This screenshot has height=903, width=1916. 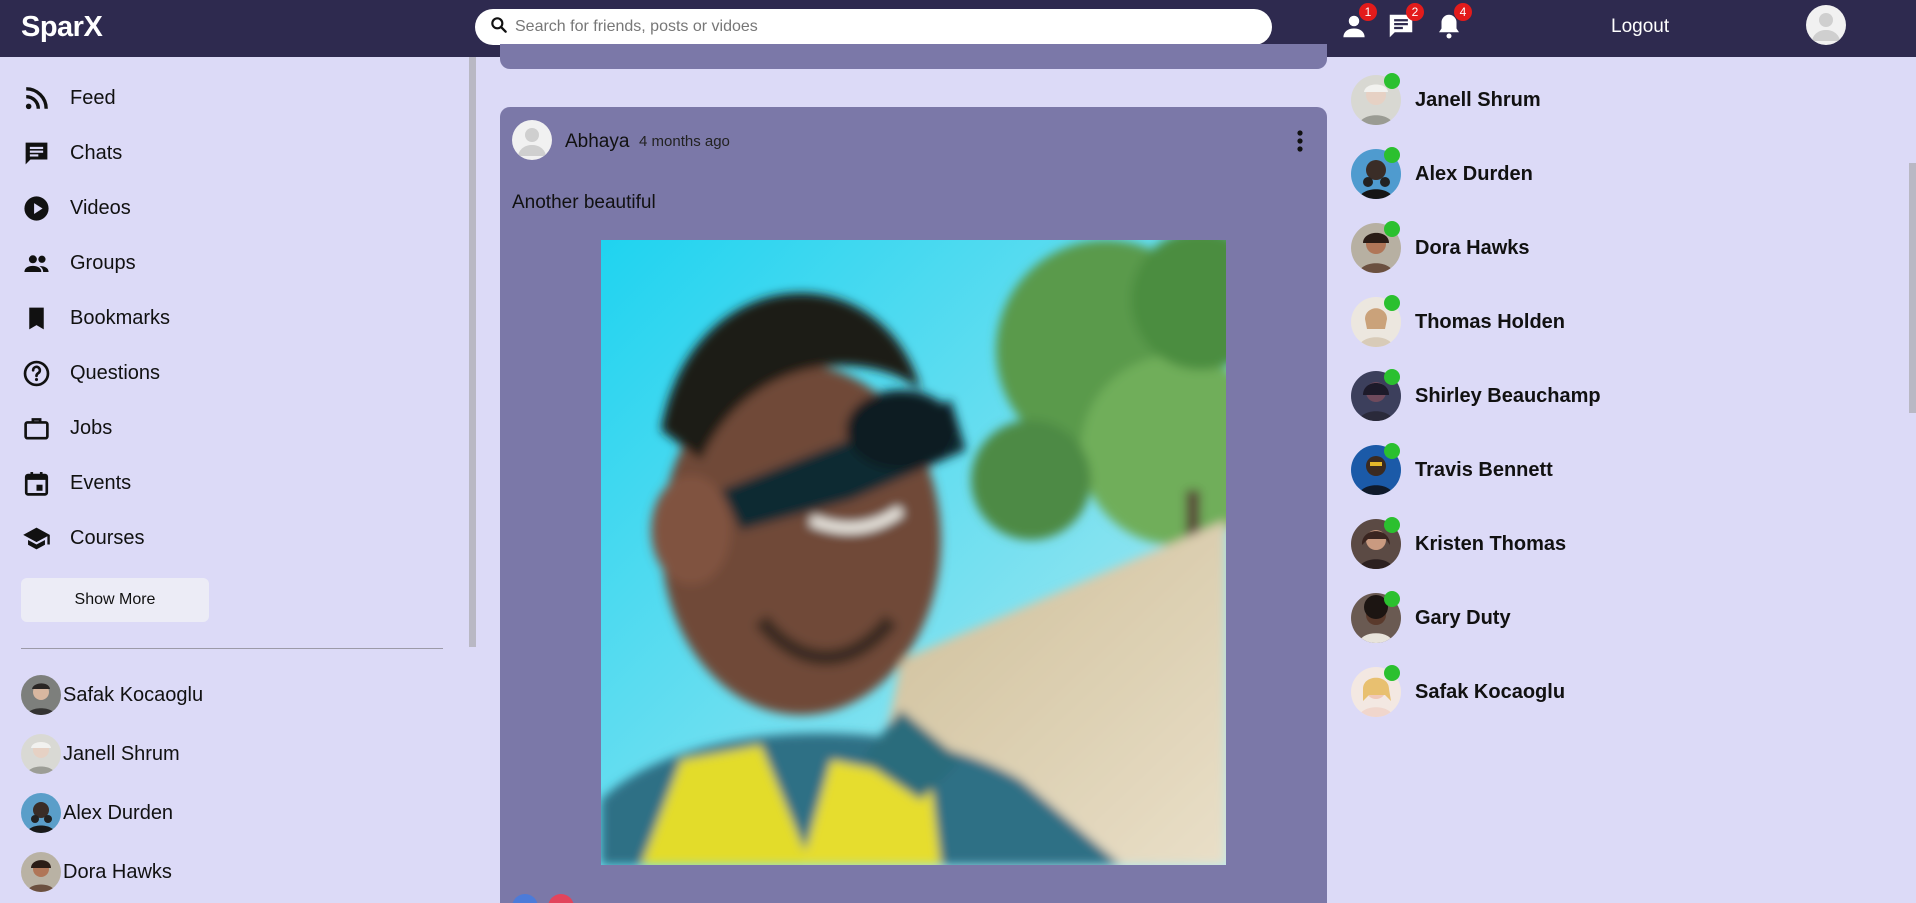 I want to click on friend-list-item: Dora Hawks, so click(x=96, y=872).